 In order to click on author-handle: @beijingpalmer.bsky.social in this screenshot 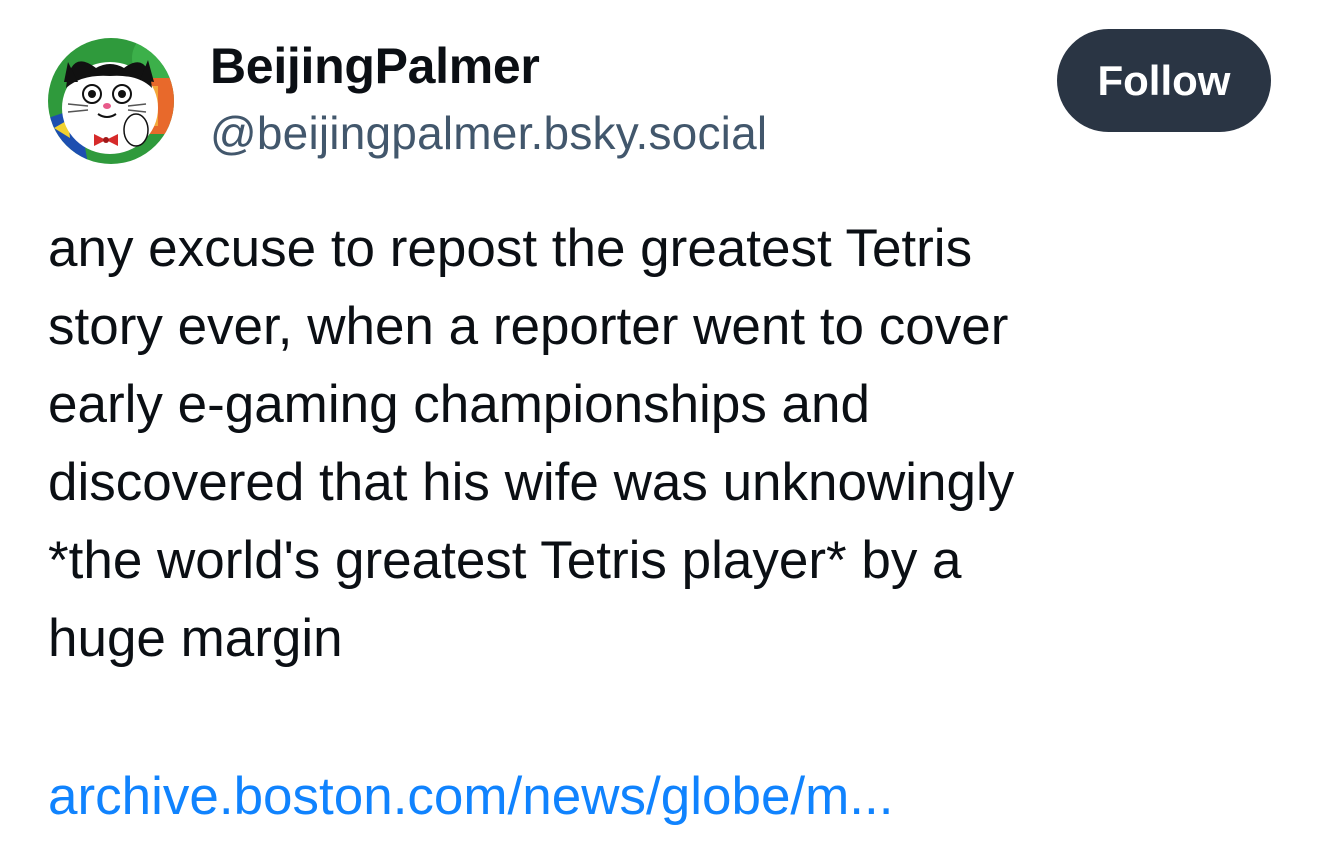, I will do `click(488, 133)`.